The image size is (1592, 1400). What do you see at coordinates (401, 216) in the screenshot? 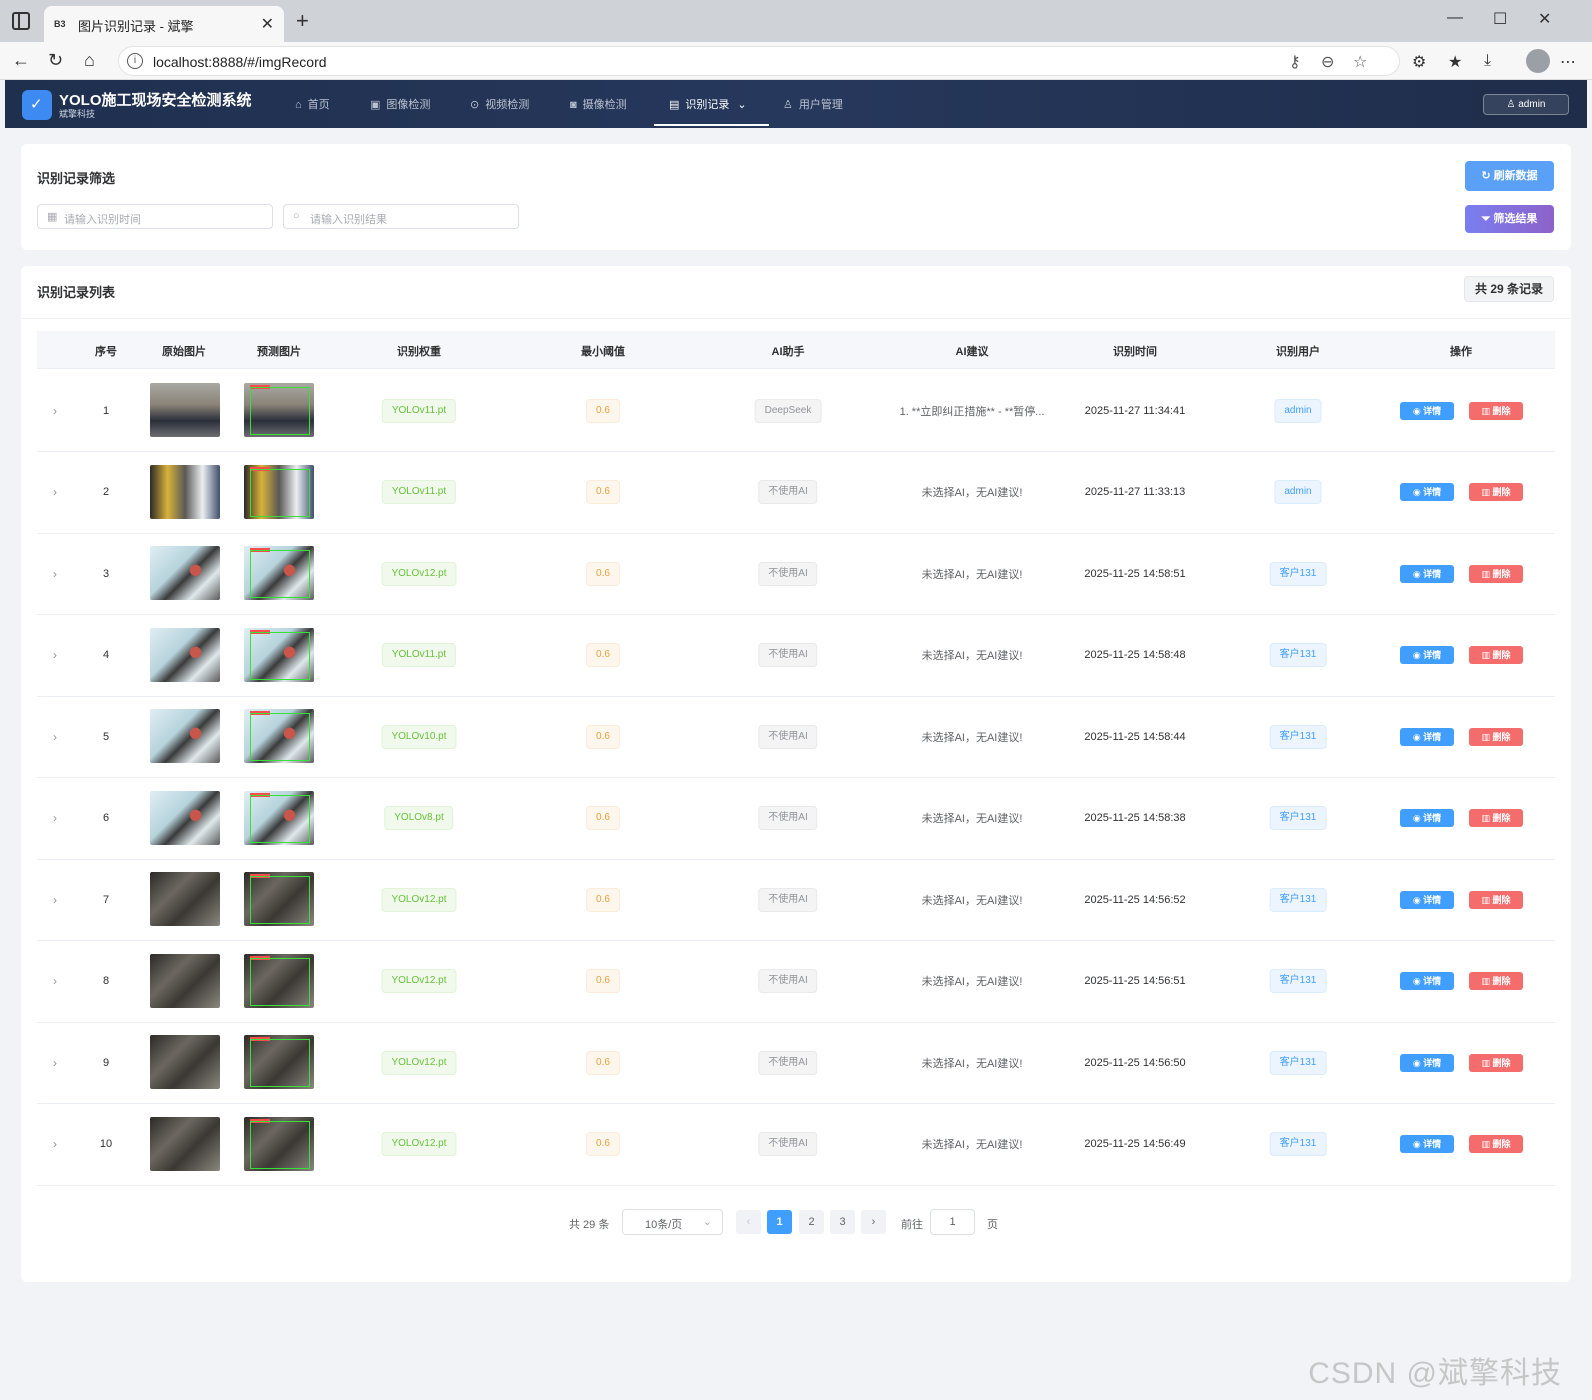
I see `result-input: ○ 请输入识别结果` at bounding box center [401, 216].